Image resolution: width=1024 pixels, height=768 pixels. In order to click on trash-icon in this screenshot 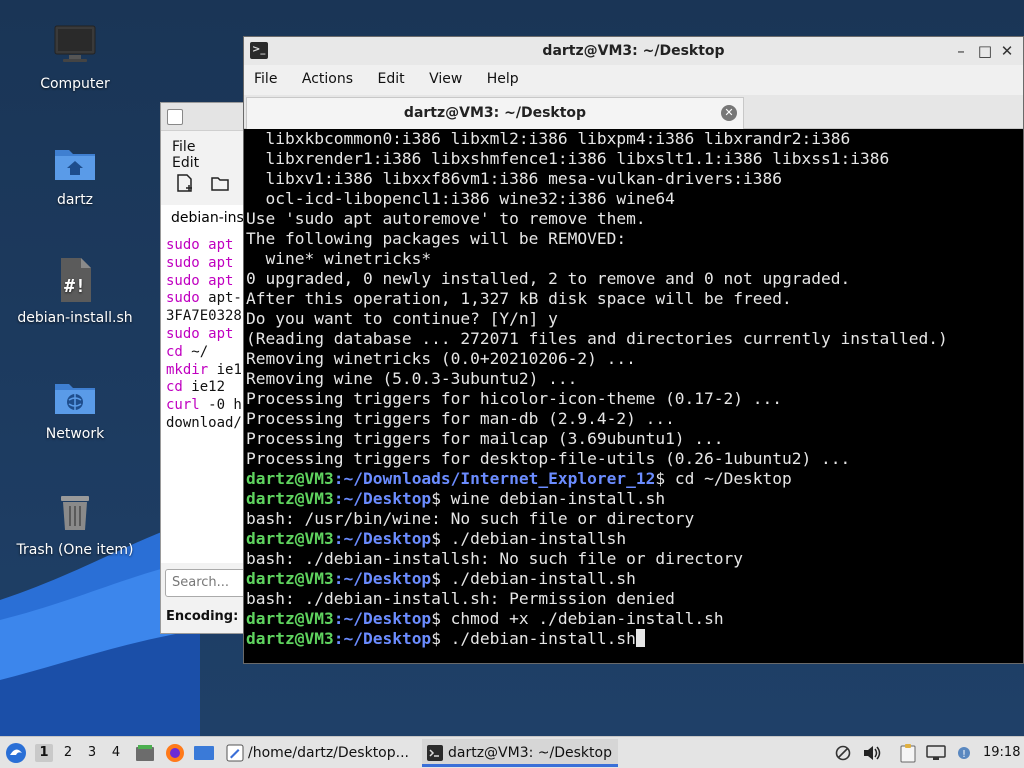, I will do `click(75, 513)`.